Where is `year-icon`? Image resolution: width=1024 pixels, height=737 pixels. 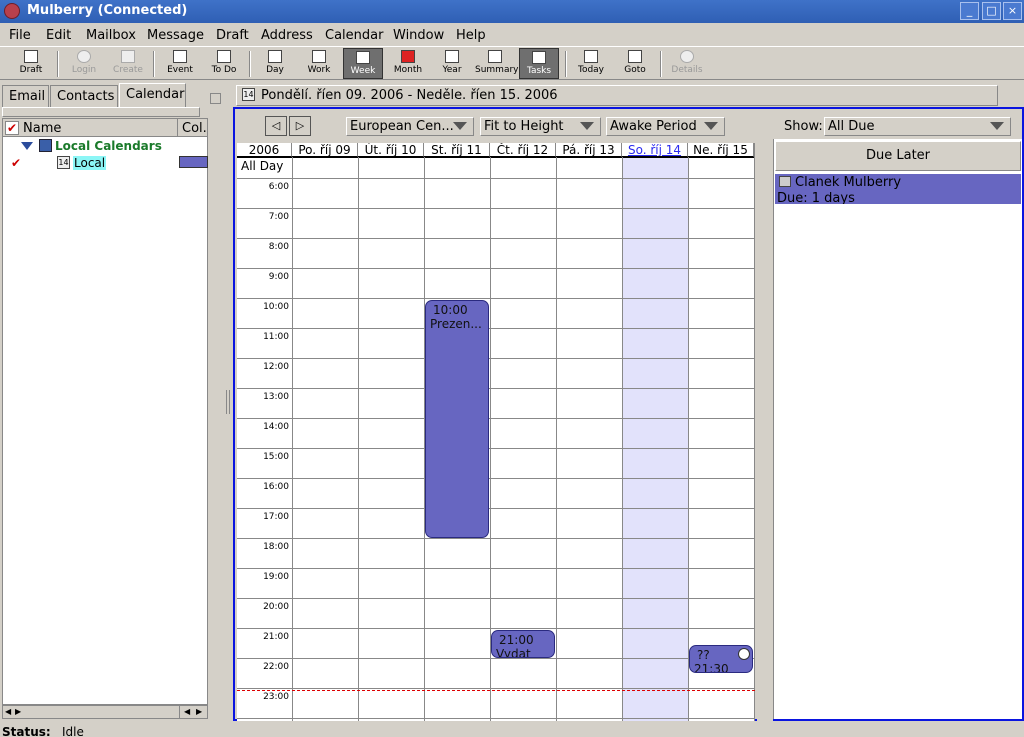 year-icon is located at coordinates (452, 56).